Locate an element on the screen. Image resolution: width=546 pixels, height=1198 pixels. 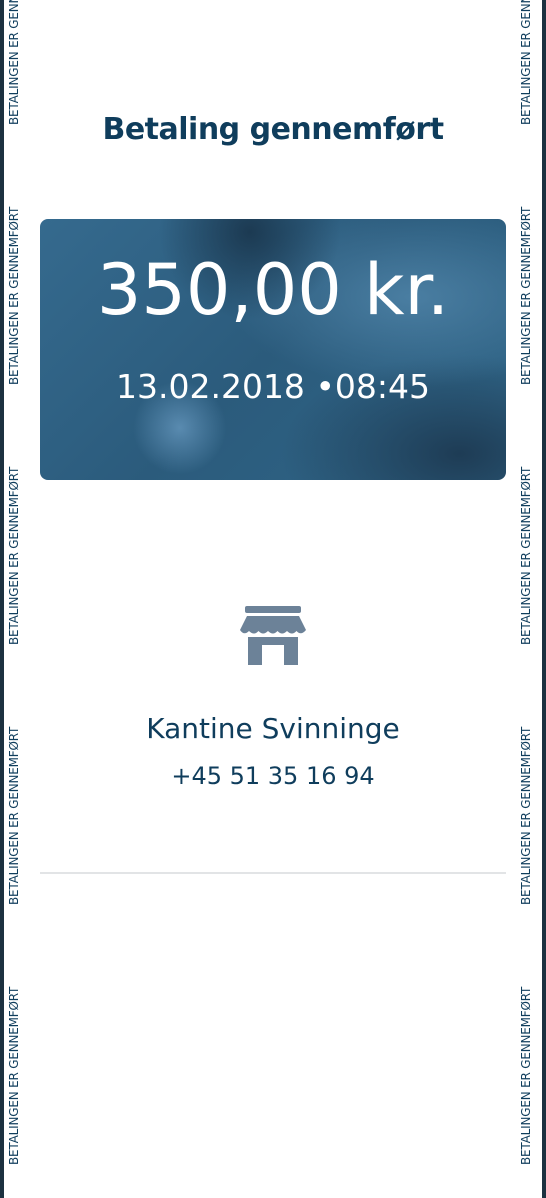
payment-datetime: 13.02.2018 •08:45 is located at coordinates (273, 386).